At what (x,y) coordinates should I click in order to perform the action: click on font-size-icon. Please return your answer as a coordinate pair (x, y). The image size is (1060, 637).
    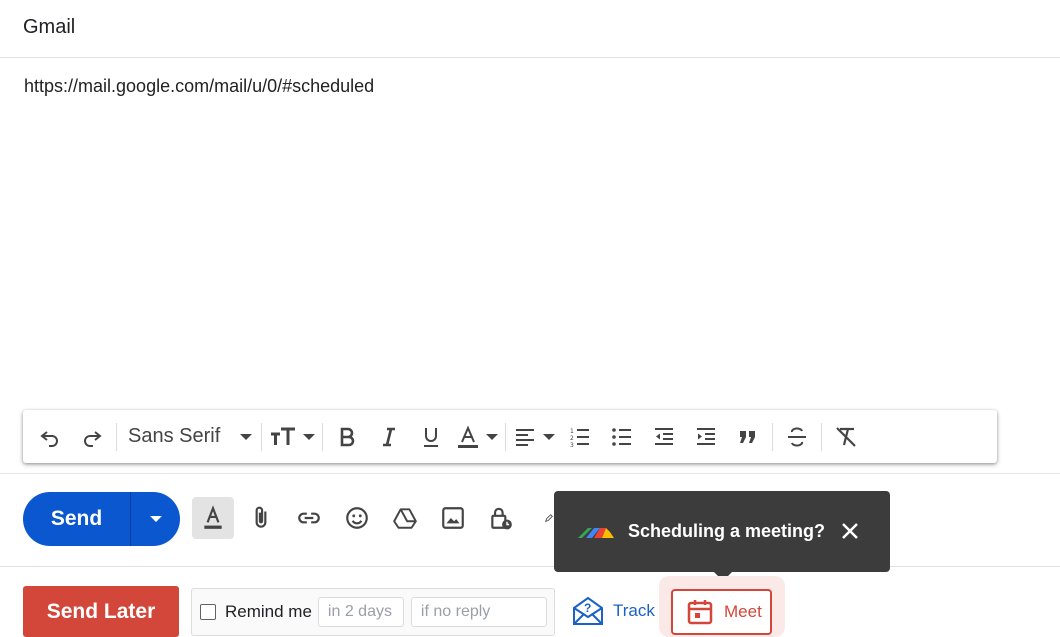
    Looking at the image, I should click on (283, 436).